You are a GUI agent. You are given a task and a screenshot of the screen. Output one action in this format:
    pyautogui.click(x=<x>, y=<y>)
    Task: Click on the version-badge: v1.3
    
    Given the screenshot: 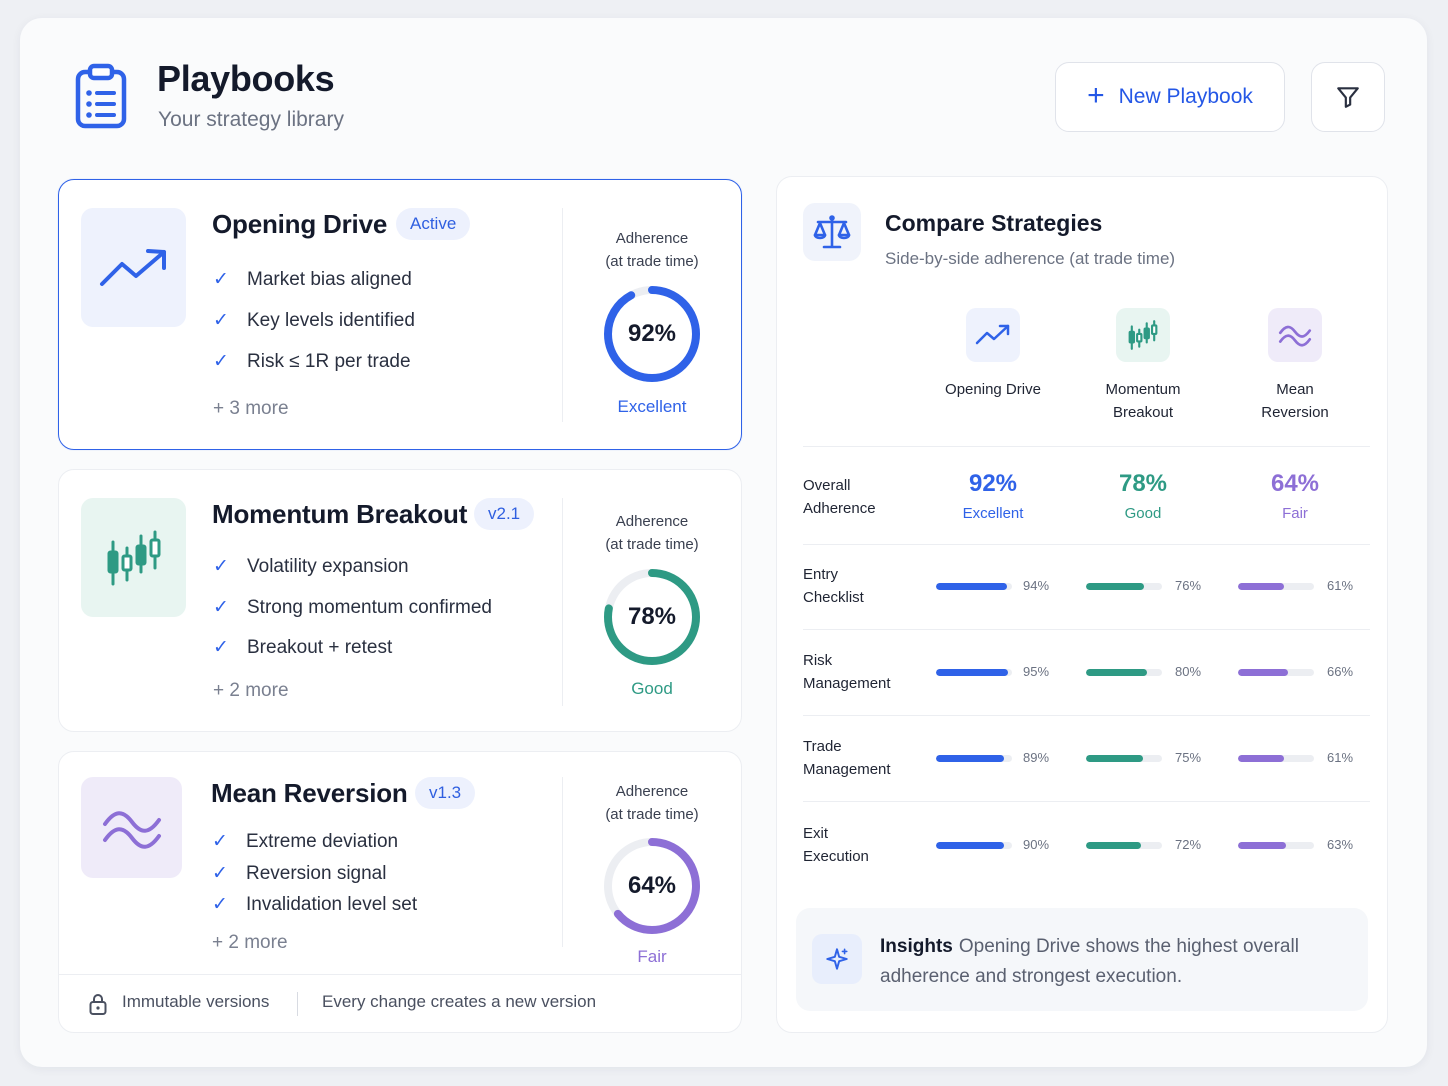 What is the action you would take?
    pyautogui.click(x=445, y=793)
    